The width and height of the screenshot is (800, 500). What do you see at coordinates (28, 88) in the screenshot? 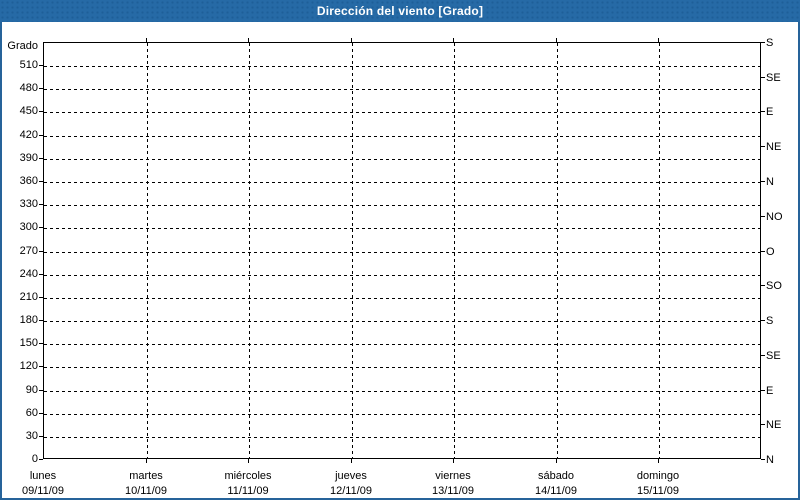
I see `y-tick-label-left: 480` at bounding box center [28, 88].